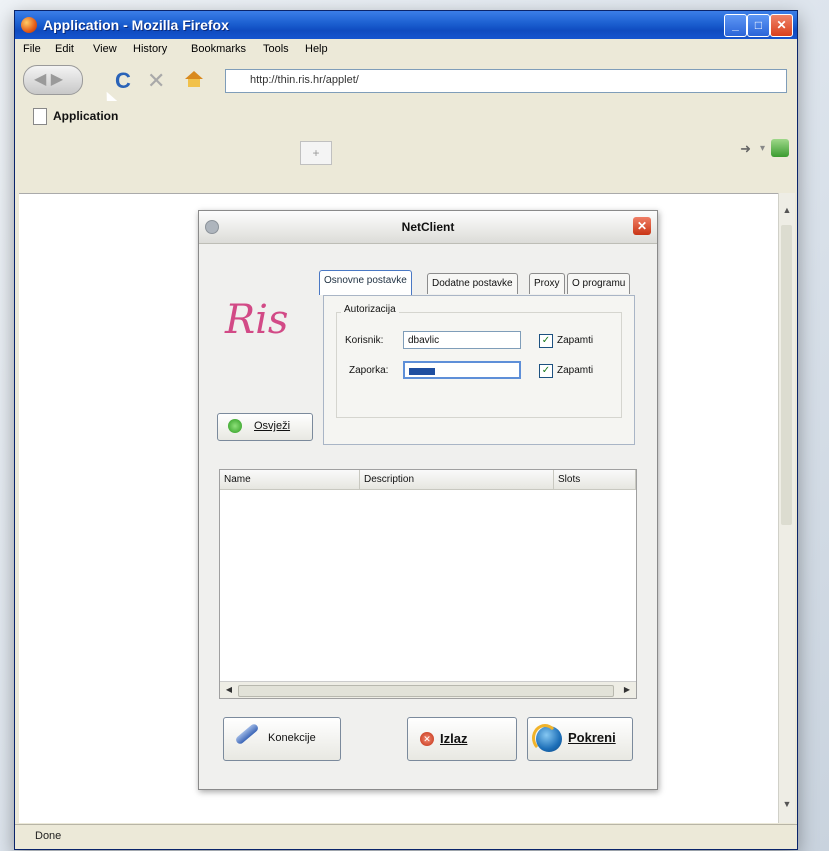 This screenshot has height=851, width=829. Describe the element at coordinates (272, 426) in the screenshot. I see `refresh-label: Osvježi` at that location.